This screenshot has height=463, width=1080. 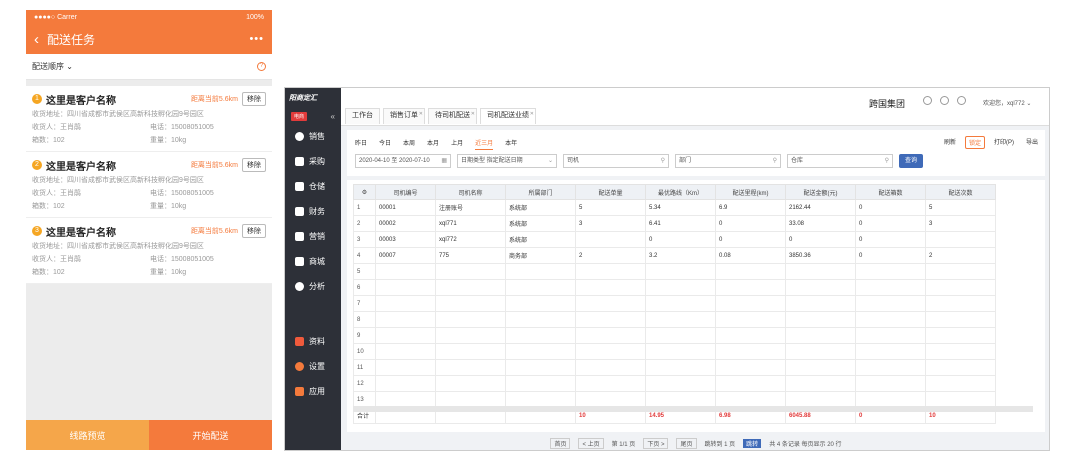 What do you see at coordinates (674, 383) in the screenshot?
I see `table-row: 12` at bounding box center [674, 383].